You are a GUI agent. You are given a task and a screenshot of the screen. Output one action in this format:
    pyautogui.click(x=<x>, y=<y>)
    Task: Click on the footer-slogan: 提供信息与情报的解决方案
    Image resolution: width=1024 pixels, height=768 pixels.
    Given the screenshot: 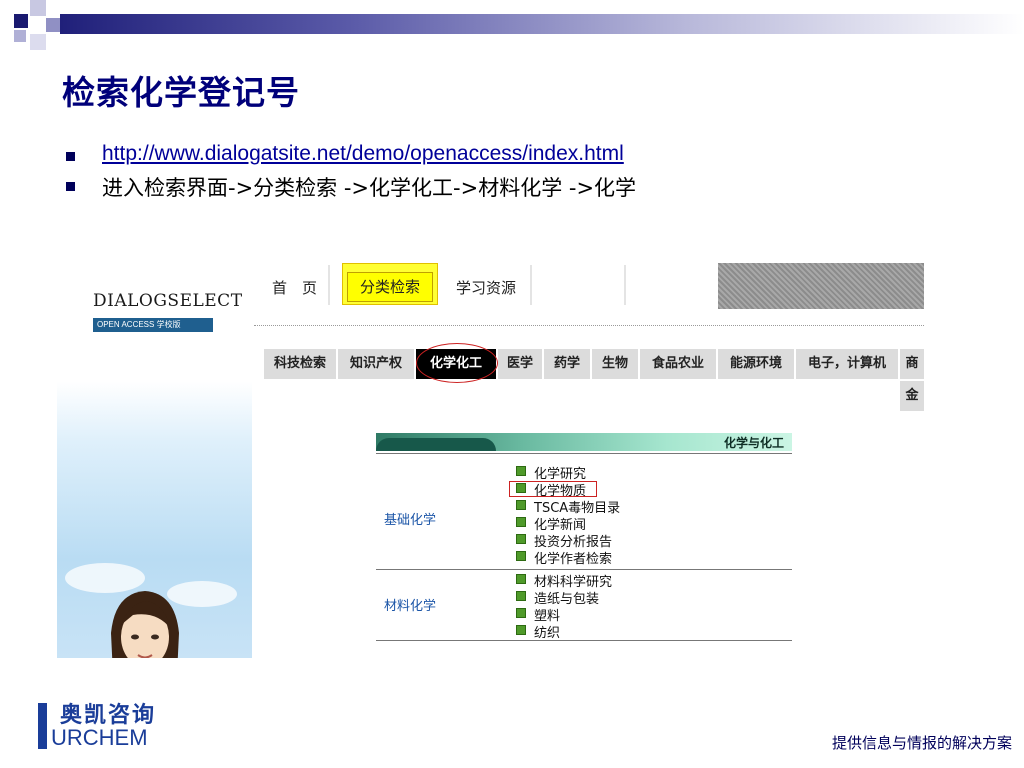 What is the action you would take?
    pyautogui.click(x=921, y=743)
    